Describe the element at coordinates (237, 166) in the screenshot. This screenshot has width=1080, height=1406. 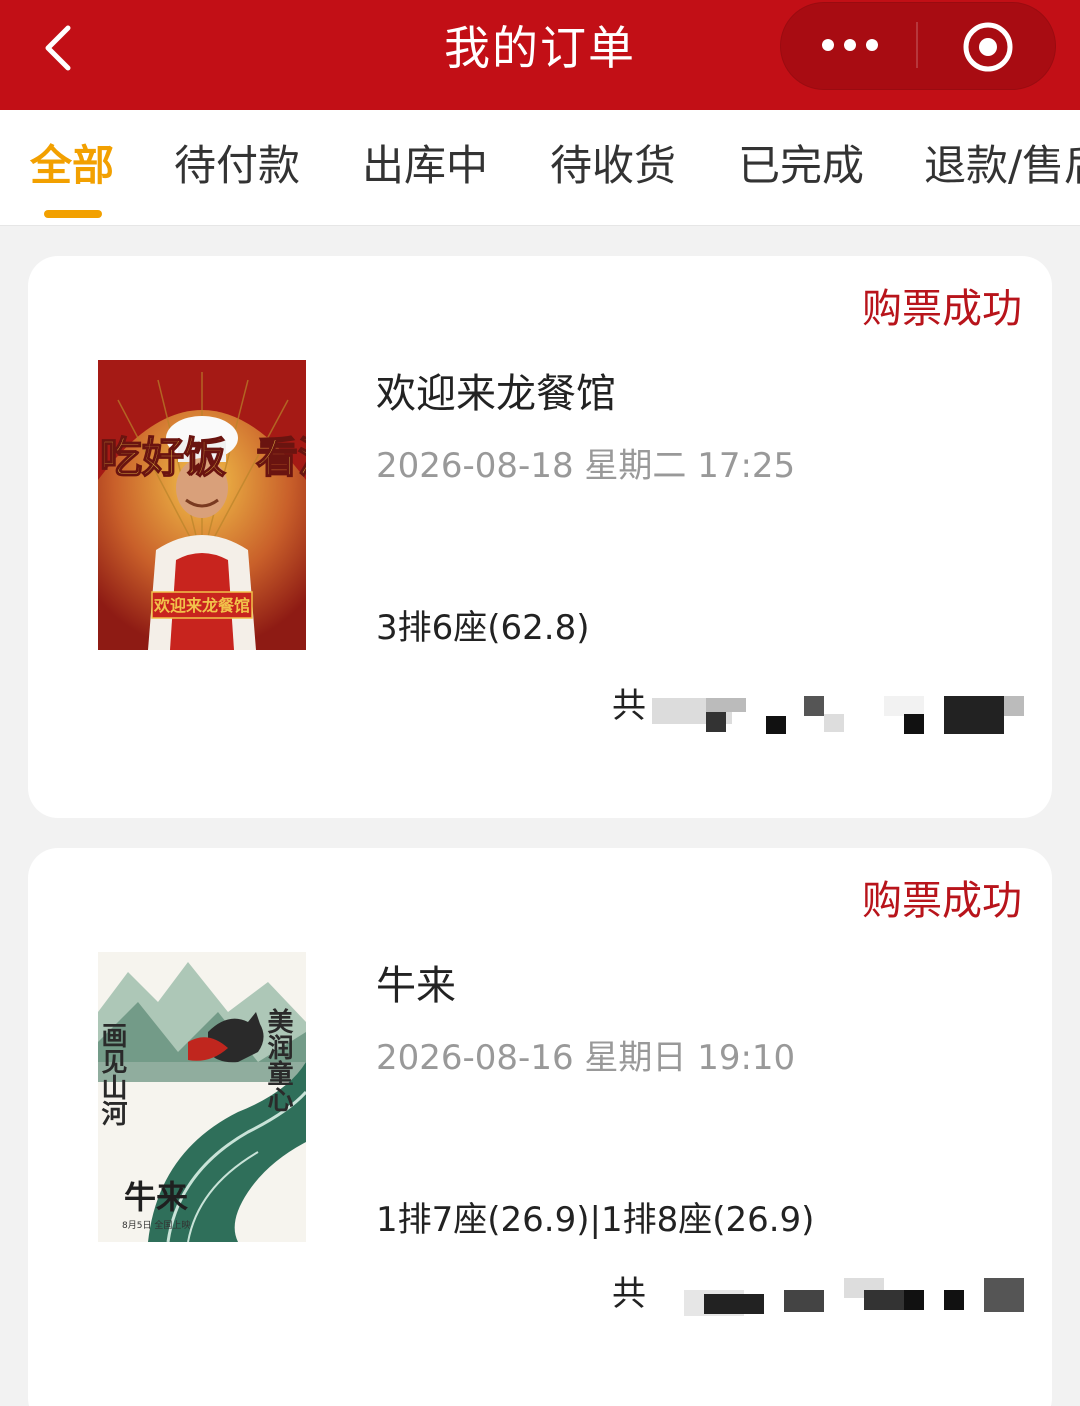
I see `tab-pending-payment: 待付款` at that location.